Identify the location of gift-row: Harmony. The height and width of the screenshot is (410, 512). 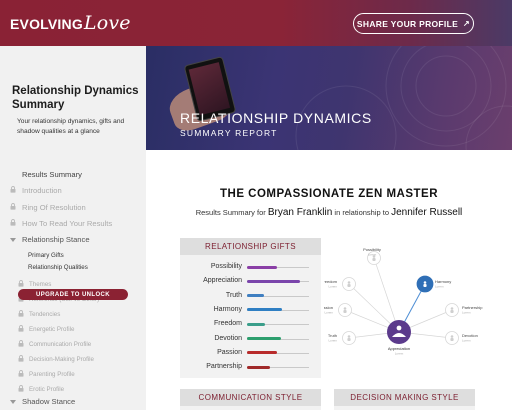
(250, 310).